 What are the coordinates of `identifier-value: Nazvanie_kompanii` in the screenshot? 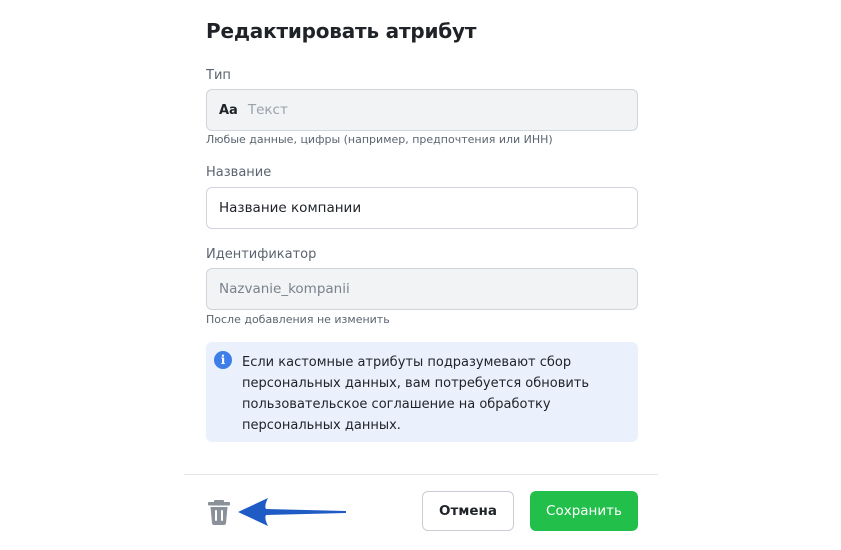 It's located at (284, 289).